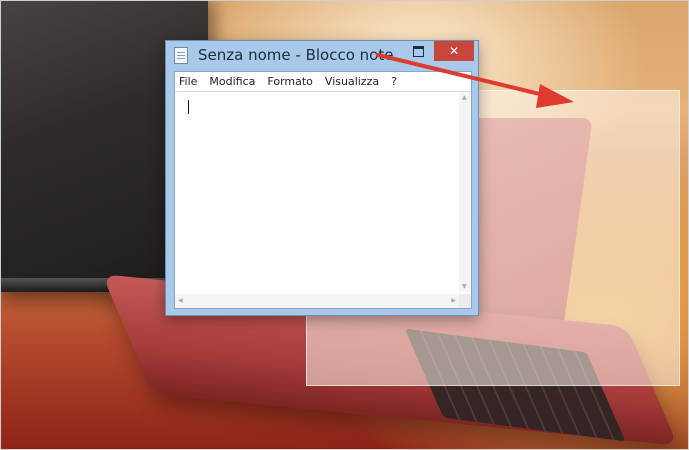 This screenshot has width=689, height=450. Describe the element at coordinates (394, 81) in the screenshot. I see `menu-help: ?` at that location.